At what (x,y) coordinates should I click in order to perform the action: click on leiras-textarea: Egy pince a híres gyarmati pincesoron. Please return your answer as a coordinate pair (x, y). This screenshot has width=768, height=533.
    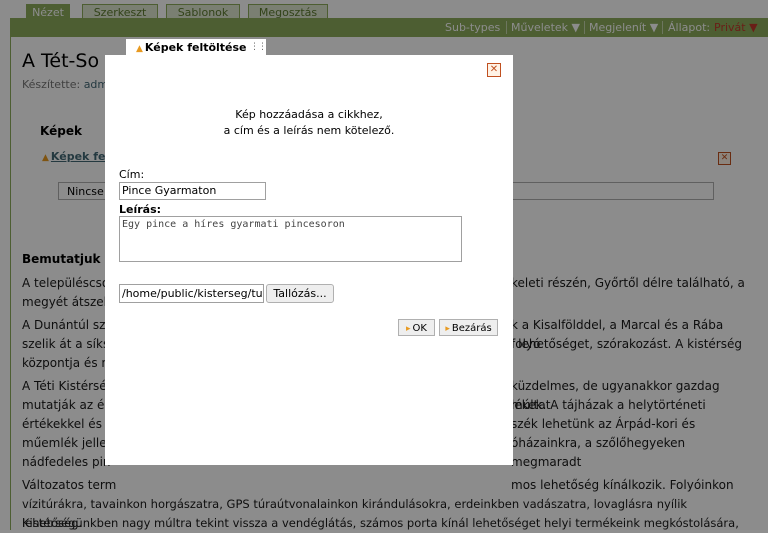
    Looking at the image, I should click on (290, 239).